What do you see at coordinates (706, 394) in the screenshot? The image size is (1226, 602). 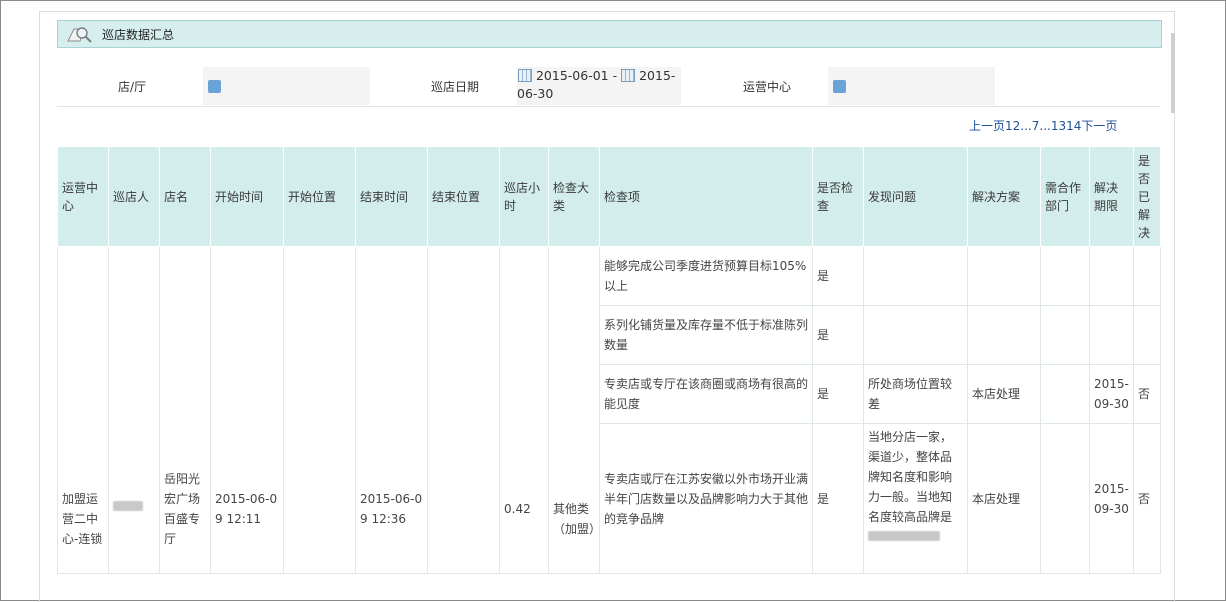 I see `check-item-cell: 专卖店或专厅在该商圈或商场有很高的能见度` at bounding box center [706, 394].